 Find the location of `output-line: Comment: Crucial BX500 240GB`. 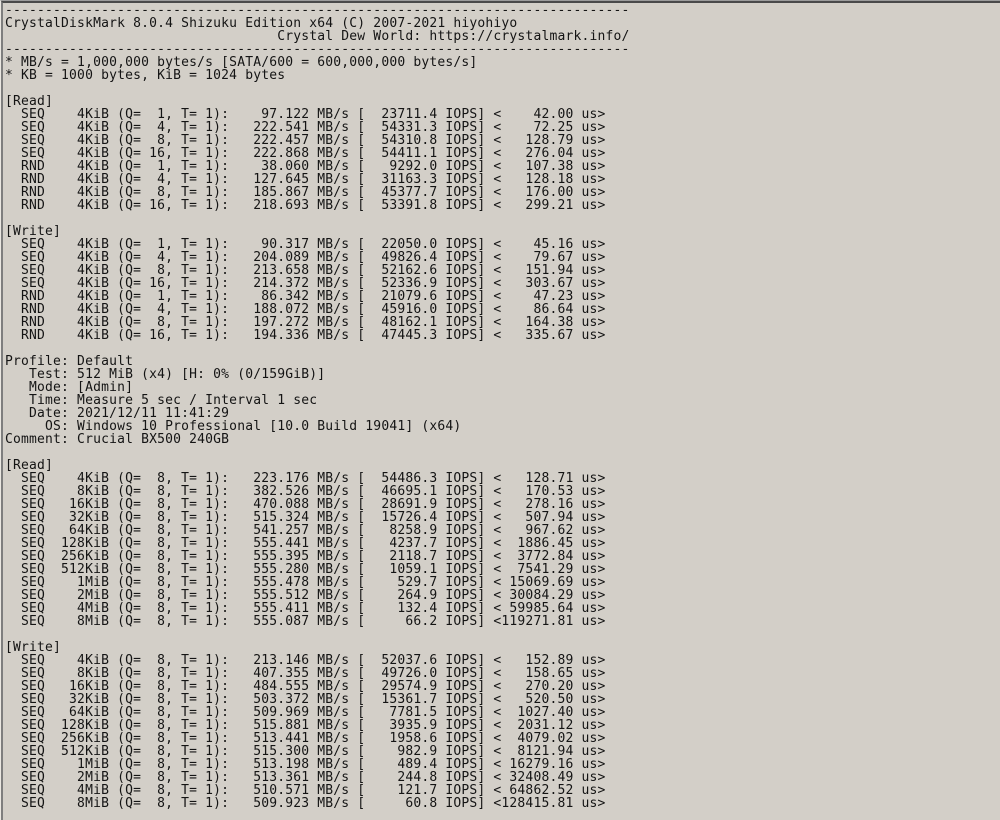

output-line: Comment: Crucial BX500 240GB is located at coordinates (117, 439).